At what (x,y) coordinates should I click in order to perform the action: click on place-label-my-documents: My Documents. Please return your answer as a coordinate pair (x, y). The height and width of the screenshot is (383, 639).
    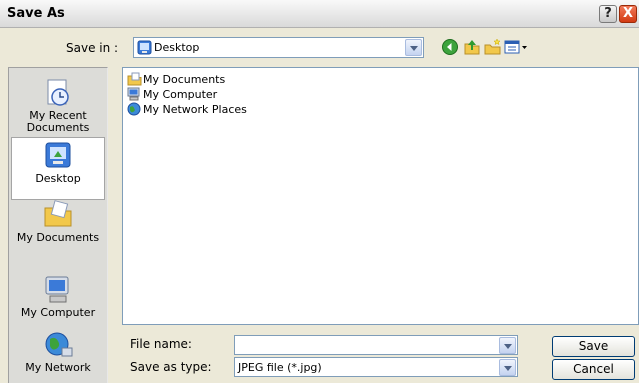
    Looking at the image, I should click on (58, 237).